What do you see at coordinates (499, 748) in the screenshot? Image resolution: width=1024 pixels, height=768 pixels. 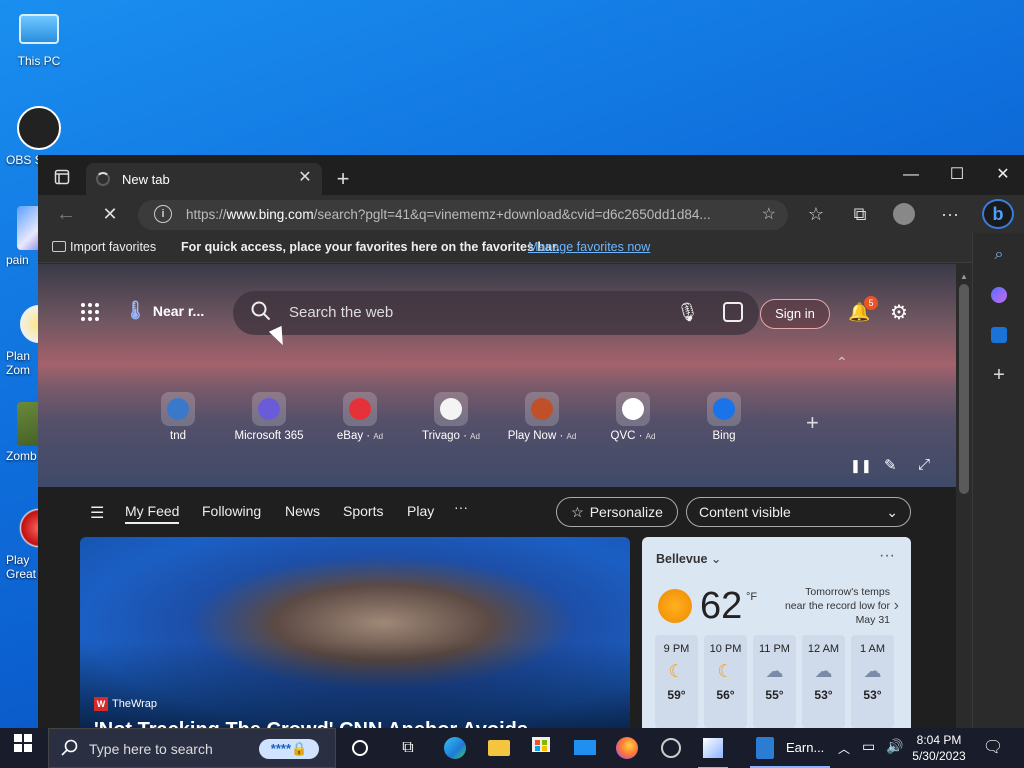 I see `file-explorer-icon` at bounding box center [499, 748].